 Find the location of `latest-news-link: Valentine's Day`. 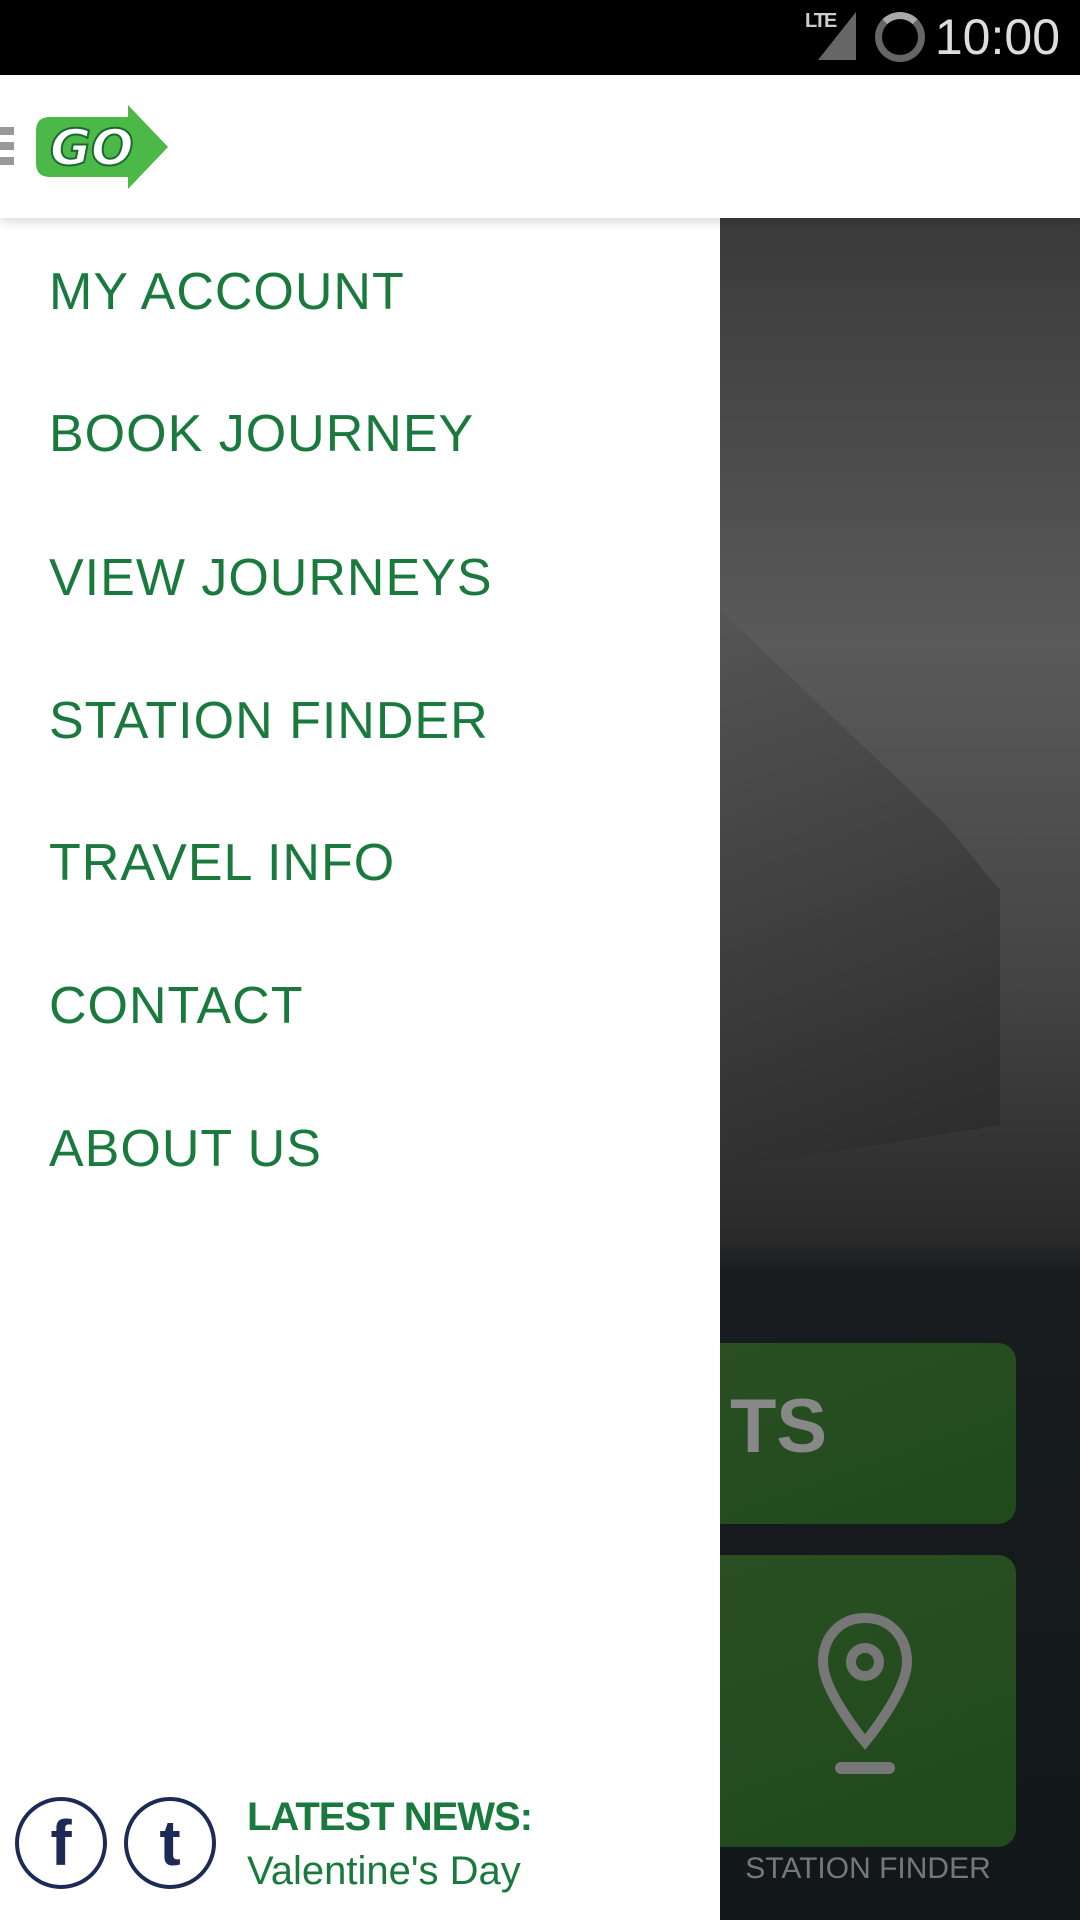

latest-news-link: Valentine's Day is located at coordinates (384, 1871).